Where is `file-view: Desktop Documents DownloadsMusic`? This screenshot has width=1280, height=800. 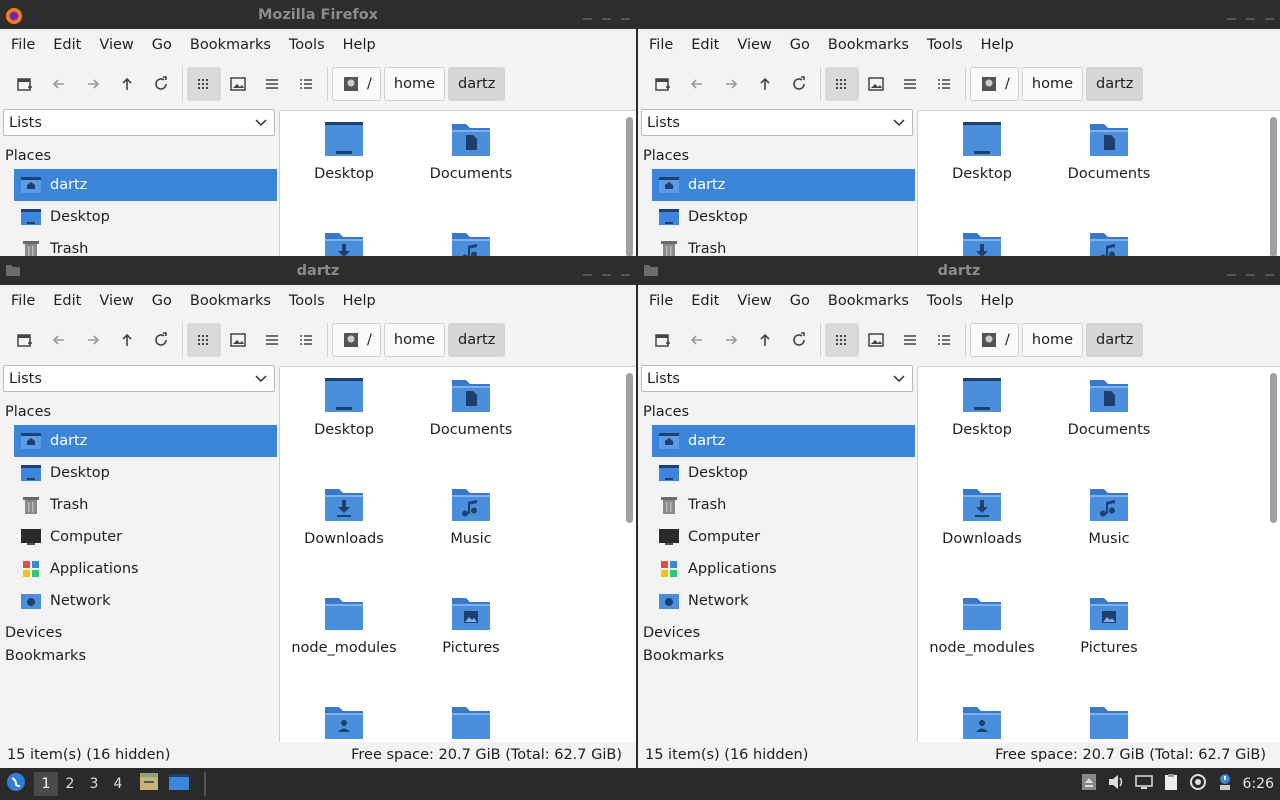 file-view: Desktop Documents DownloadsMusic is located at coordinates (457, 183).